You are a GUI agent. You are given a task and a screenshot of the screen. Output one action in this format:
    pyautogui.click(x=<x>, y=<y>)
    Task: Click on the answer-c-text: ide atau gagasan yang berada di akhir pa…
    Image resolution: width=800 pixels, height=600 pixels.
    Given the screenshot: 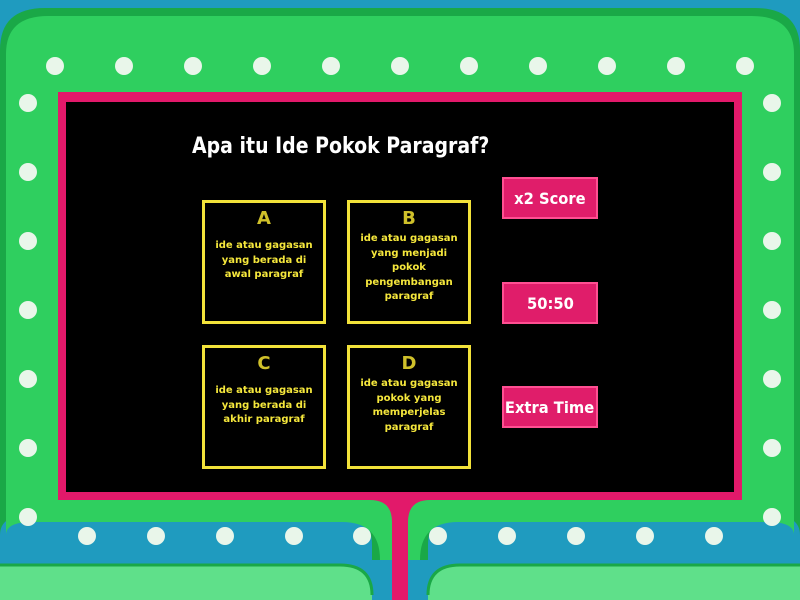 What is the action you would take?
    pyautogui.click(x=264, y=405)
    